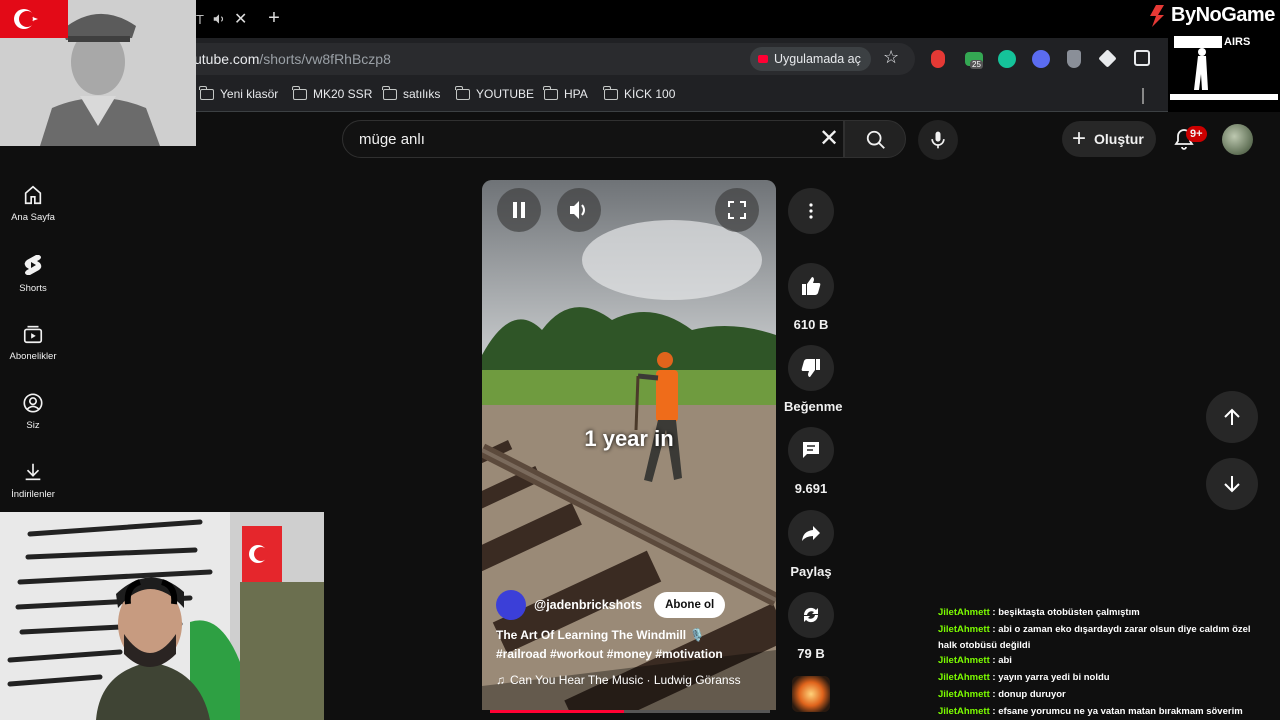 This screenshot has height=720, width=1280. I want to click on create-button: + Oluştur, so click(1109, 139).